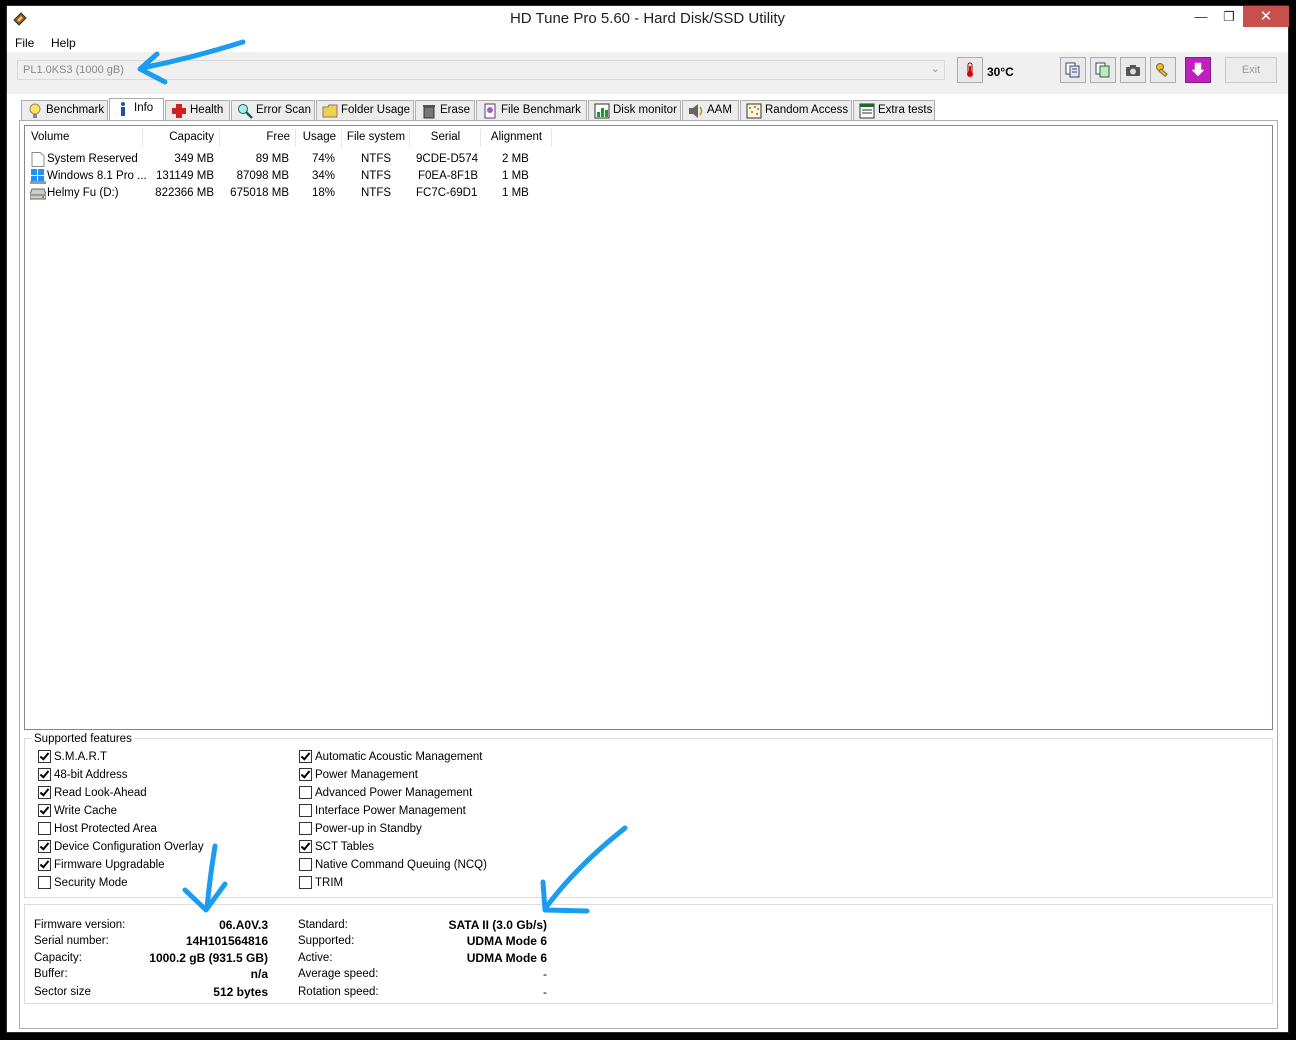 The image size is (1296, 1040). Describe the element at coordinates (283, 110) in the screenshot. I see `tab-label: Error Scan` at that location.